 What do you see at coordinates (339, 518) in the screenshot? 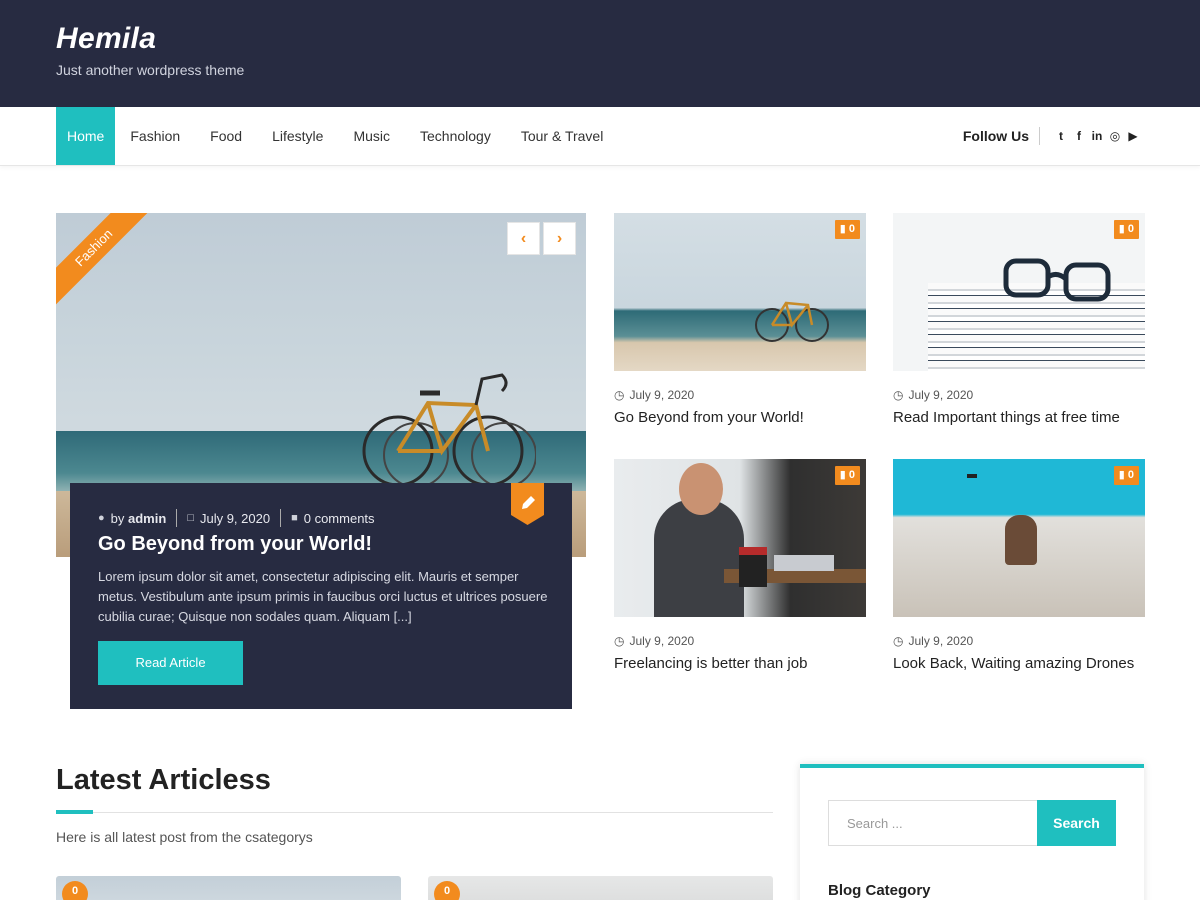
I see `featured-comments: 0 comments` at bounding box center [339, 518].